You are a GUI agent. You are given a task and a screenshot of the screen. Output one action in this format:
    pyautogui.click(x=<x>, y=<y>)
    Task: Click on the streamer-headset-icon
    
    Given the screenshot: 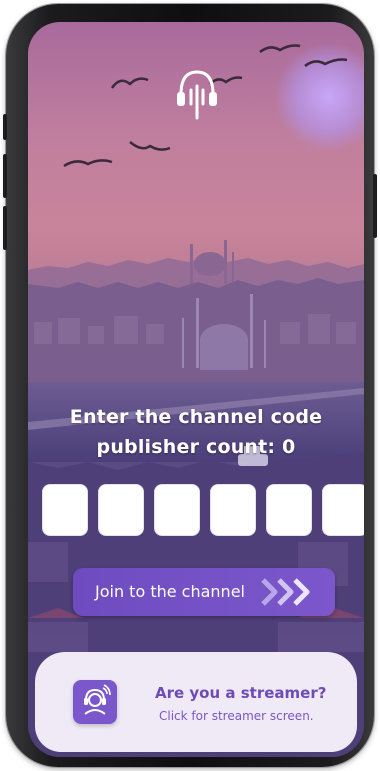 What is the action you would take?
    pyautogui.click(x=95, y=702)
    